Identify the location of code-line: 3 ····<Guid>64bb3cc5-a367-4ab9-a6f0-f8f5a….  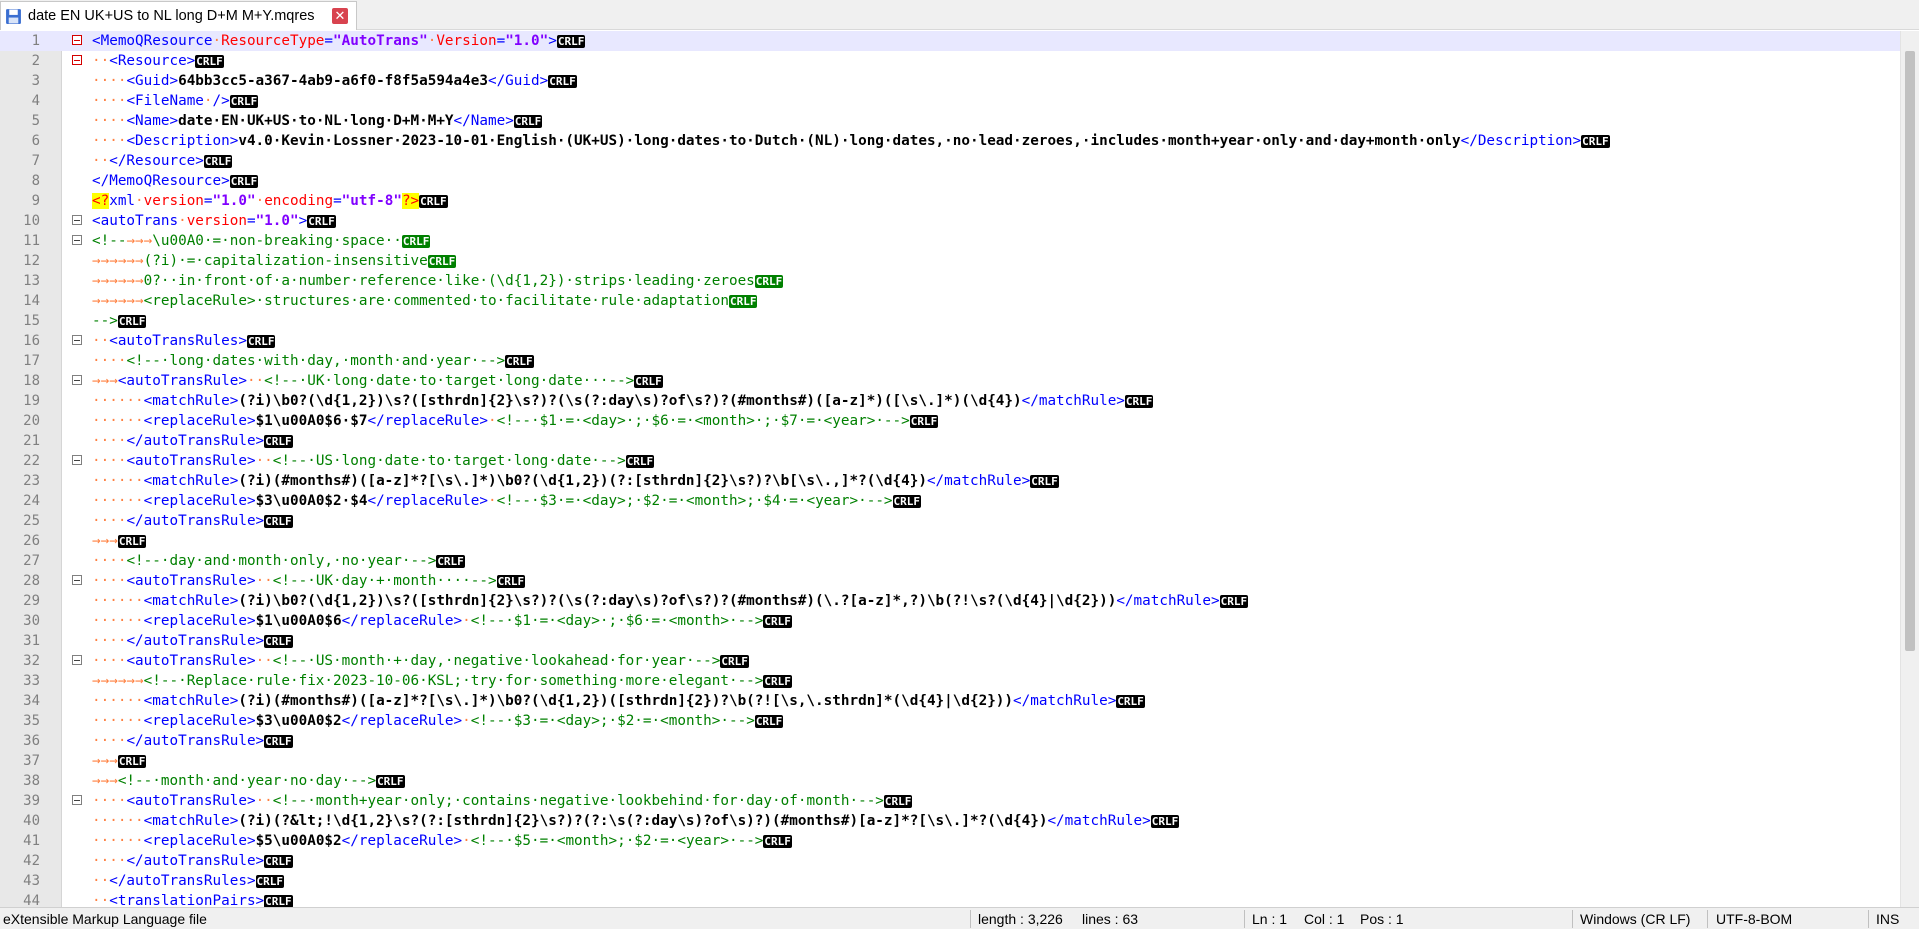
(950, 81).